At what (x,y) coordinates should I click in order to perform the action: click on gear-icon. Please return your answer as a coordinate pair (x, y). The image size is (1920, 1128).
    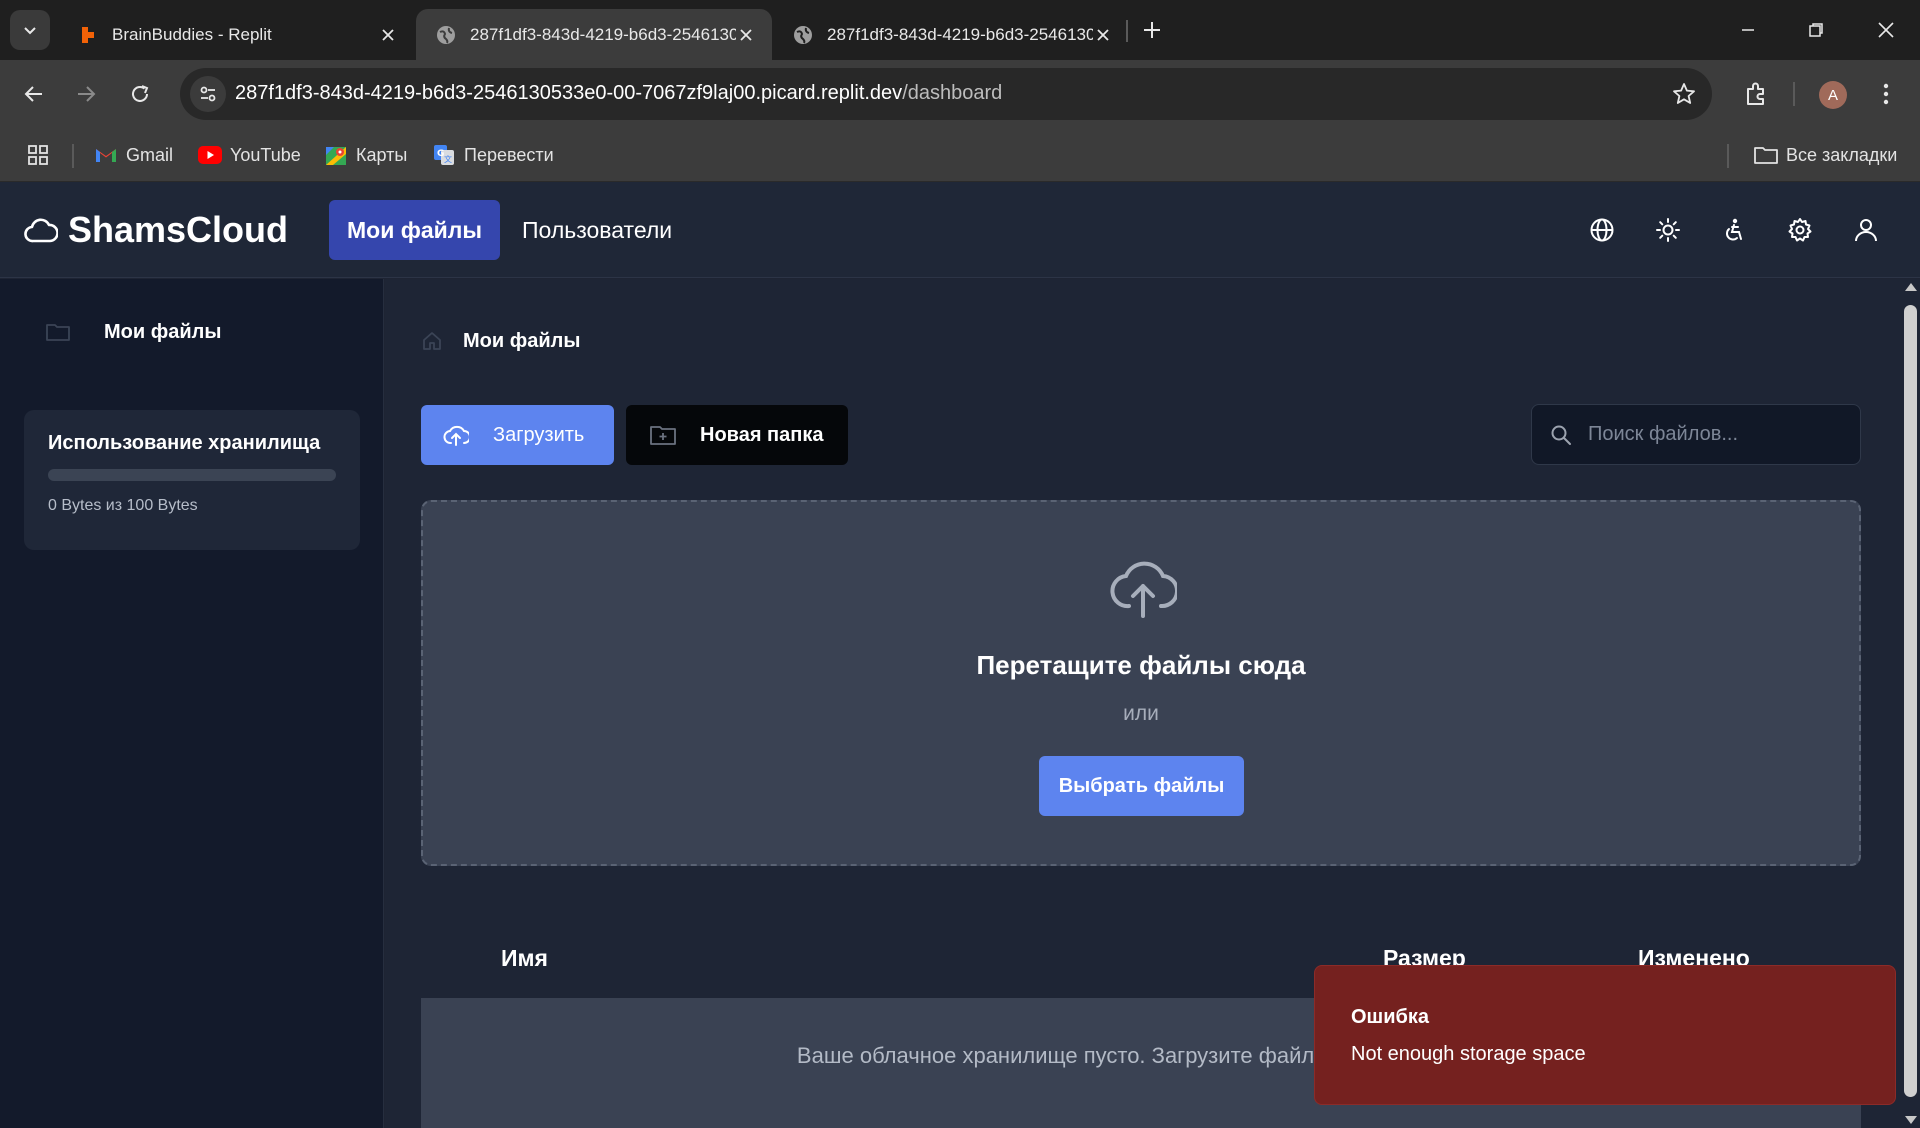
    Looking at the image, I should click on (1800, 230).